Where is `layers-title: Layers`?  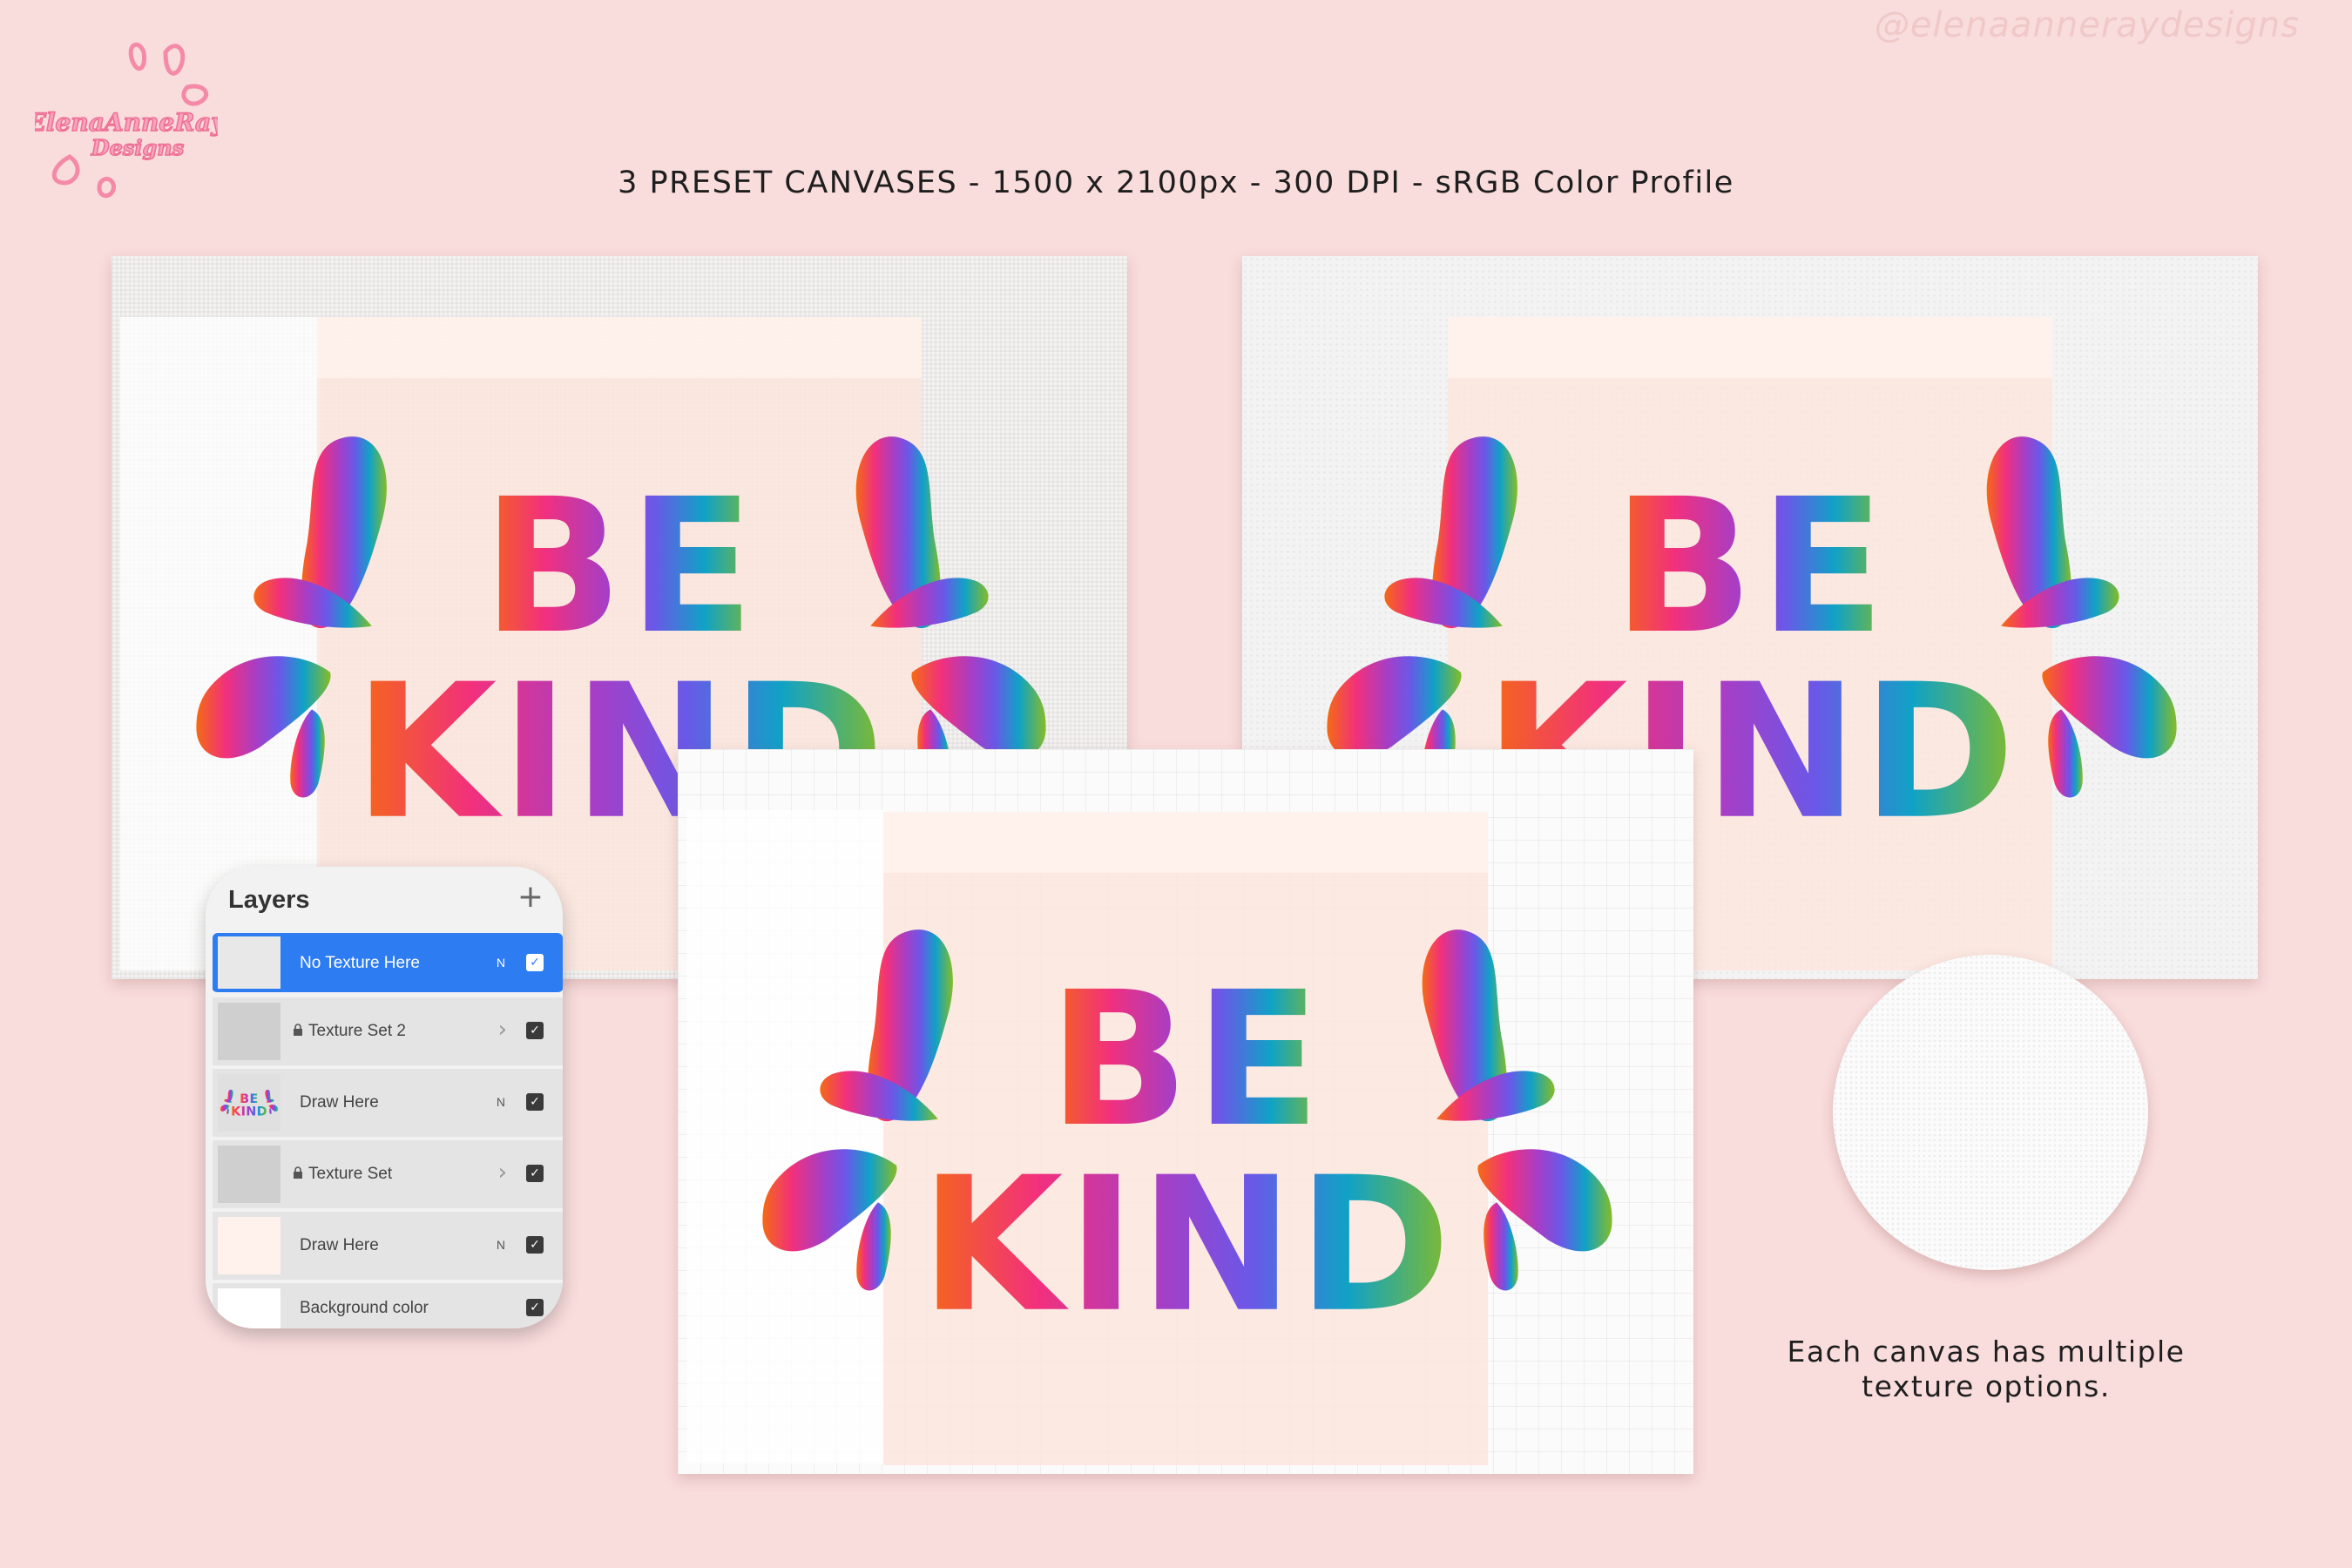 layers-title: Layers is located at coordinates (269, 900).